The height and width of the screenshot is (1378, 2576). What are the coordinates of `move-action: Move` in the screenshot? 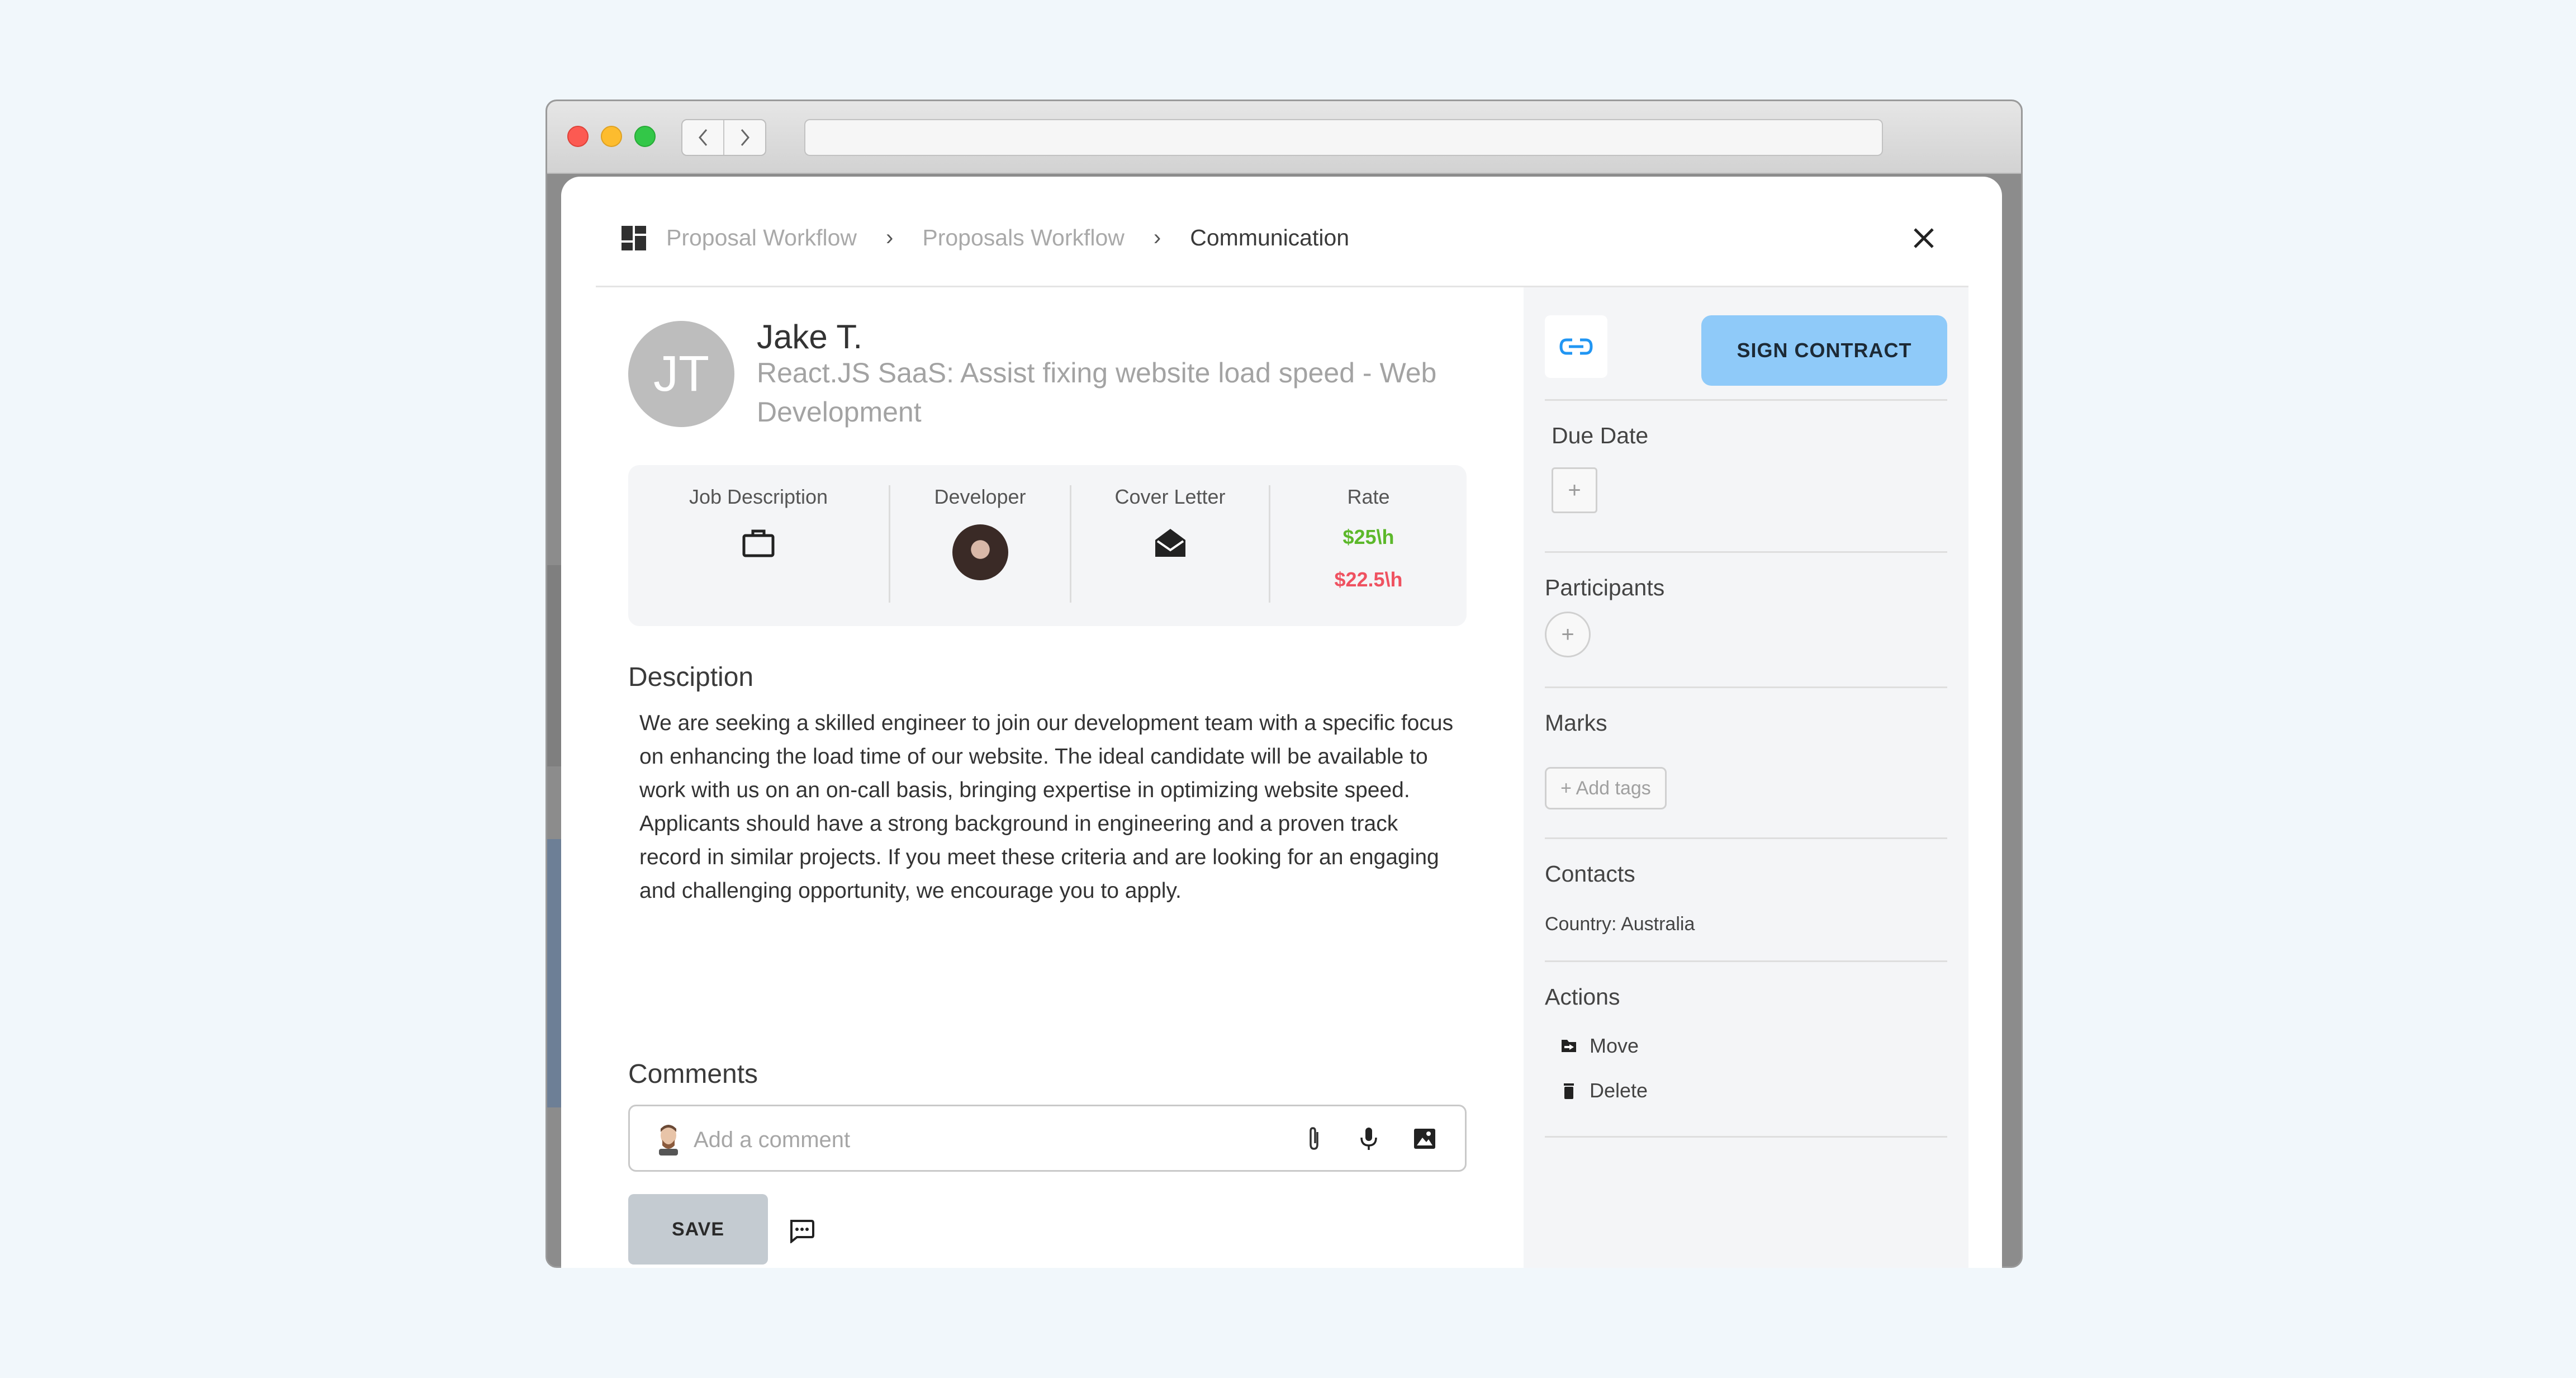 It's located at (1599, 1046).